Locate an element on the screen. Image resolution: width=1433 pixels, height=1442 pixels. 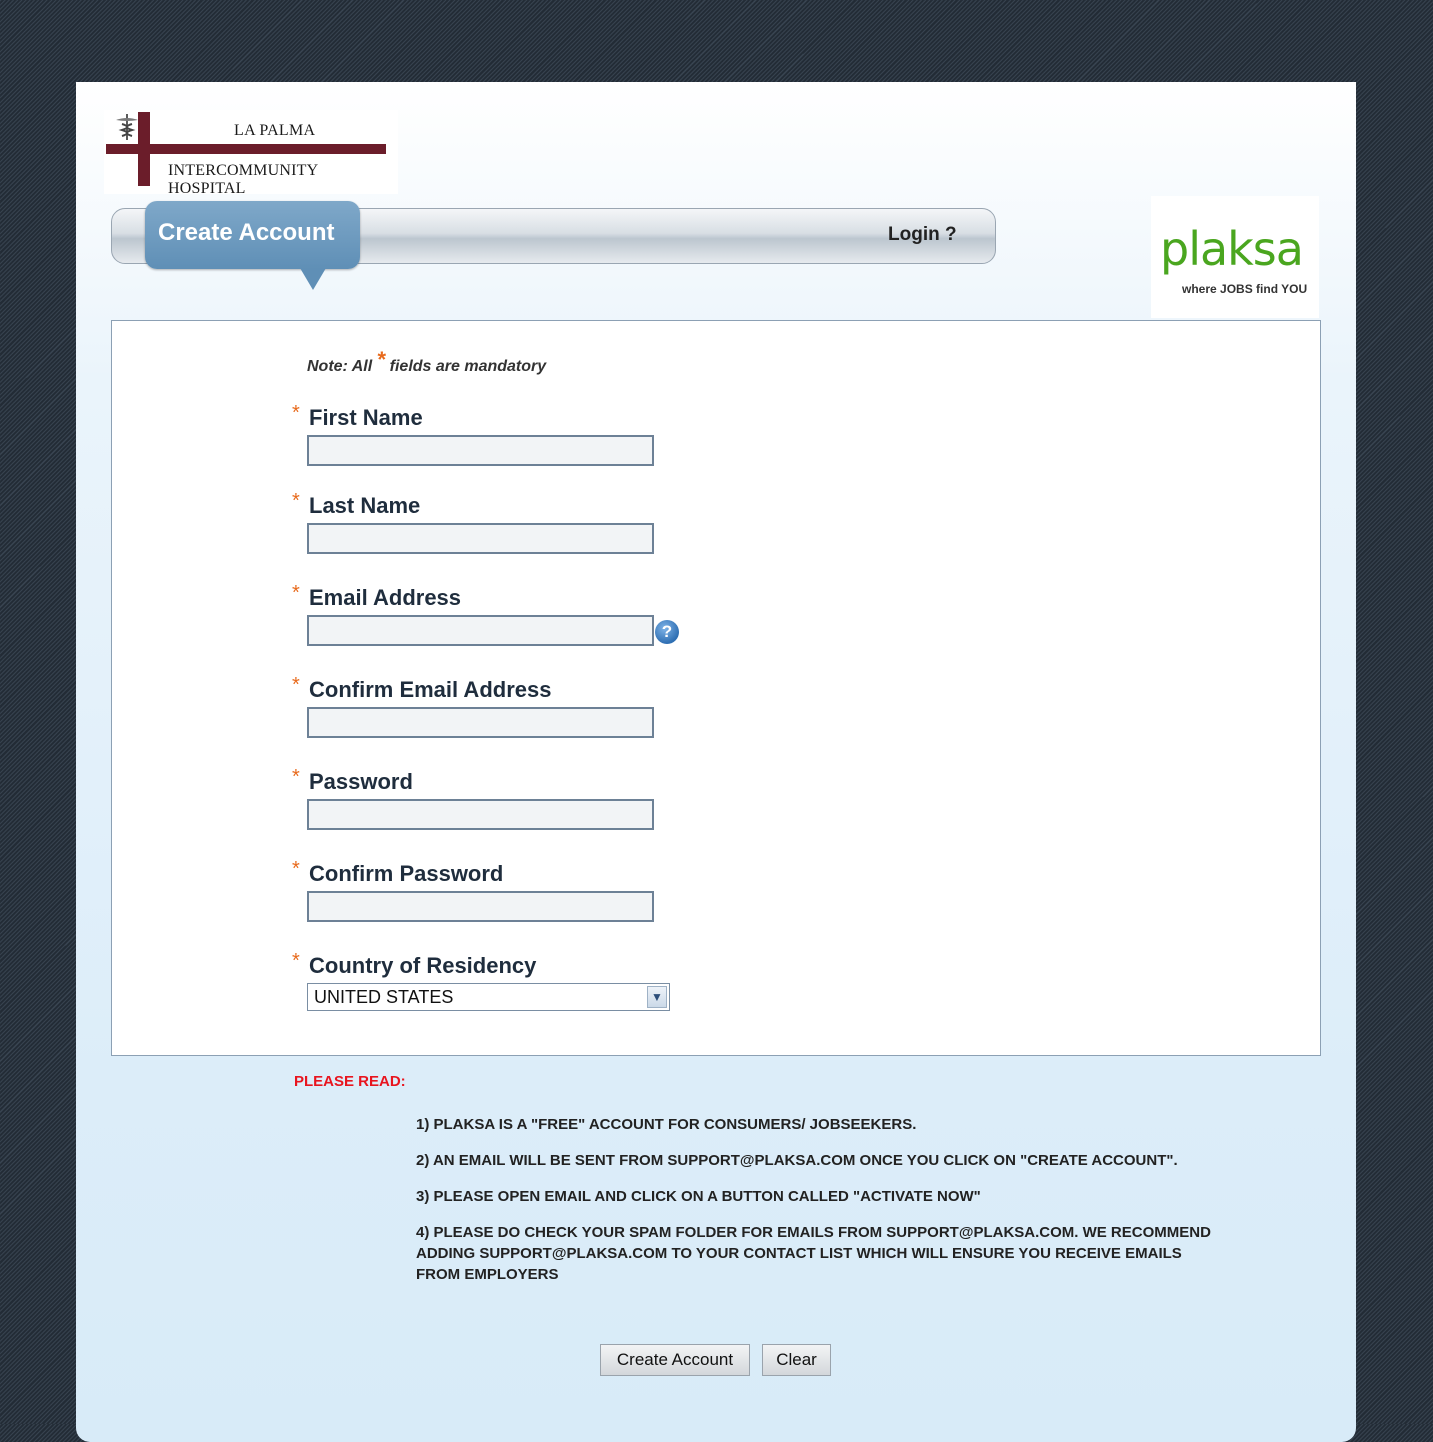
confirm-password-label: Confirm Password is located at coordinates (406, 873).